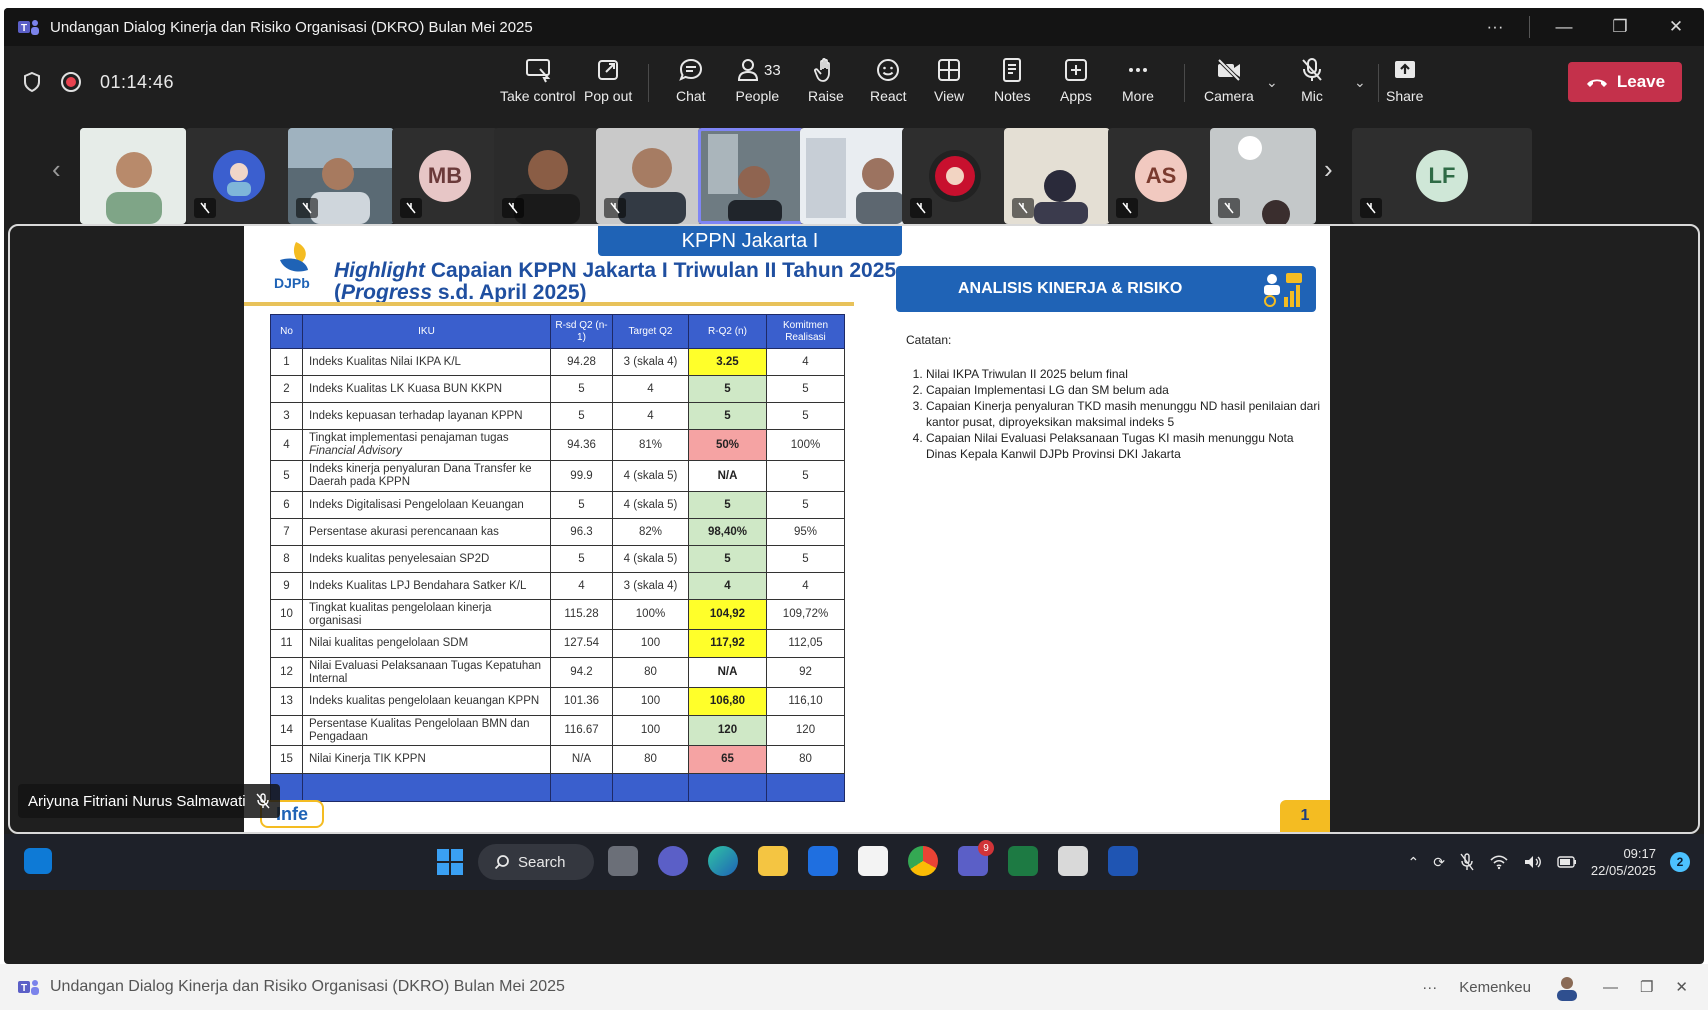  What do you see at coordinates (1610, 987) in the screenshot?
I see `secondary-minimize-button: —` at bounding box center [1610, 987].